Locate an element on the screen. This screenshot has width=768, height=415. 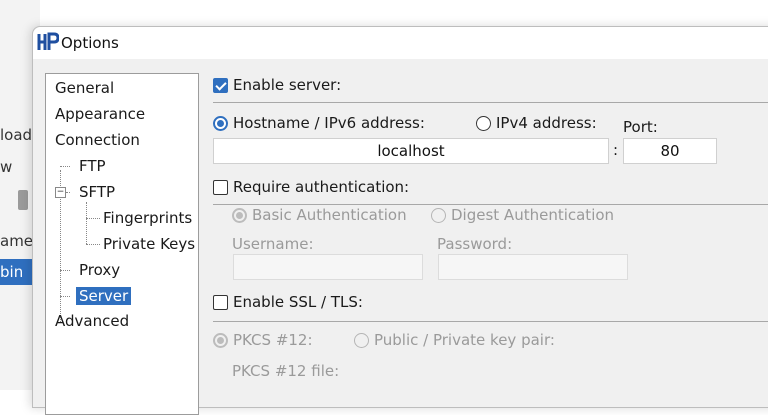
hostname-radio is located at coordinates (220, 123).